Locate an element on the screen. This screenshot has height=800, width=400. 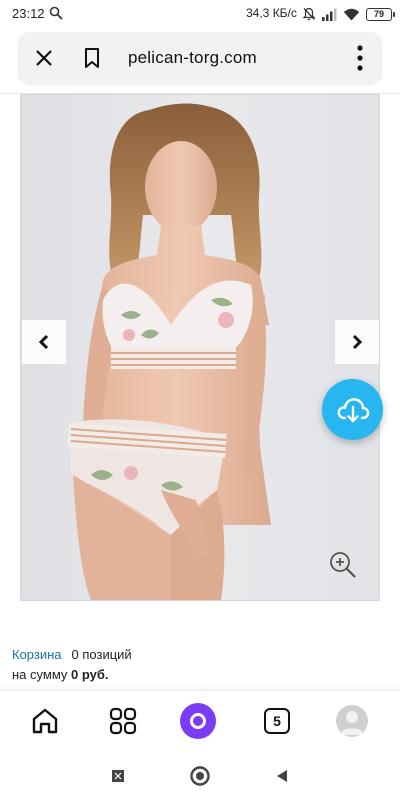
system-back-button is located at coordinates (282, 776).